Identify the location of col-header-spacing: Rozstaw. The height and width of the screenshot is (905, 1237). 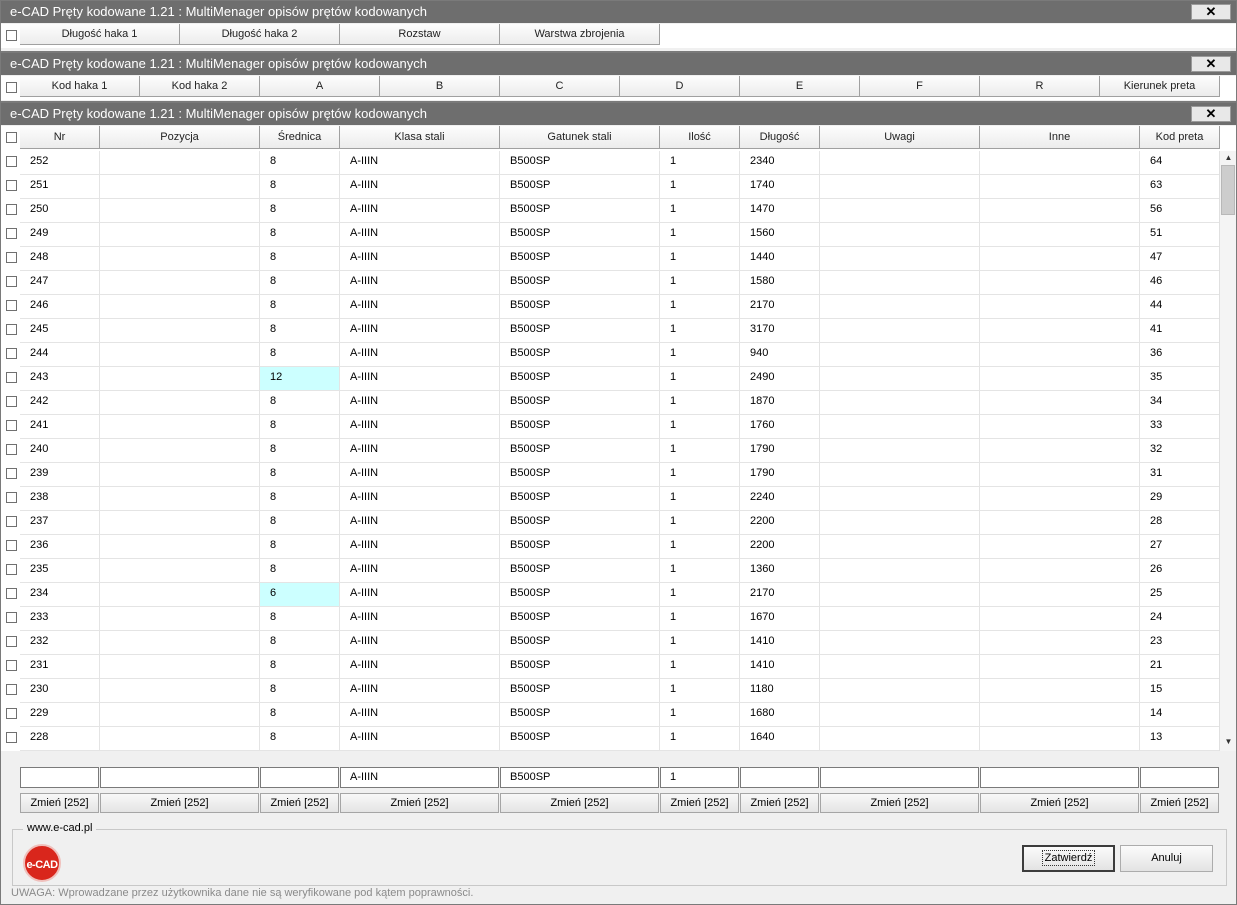
(420, 34).